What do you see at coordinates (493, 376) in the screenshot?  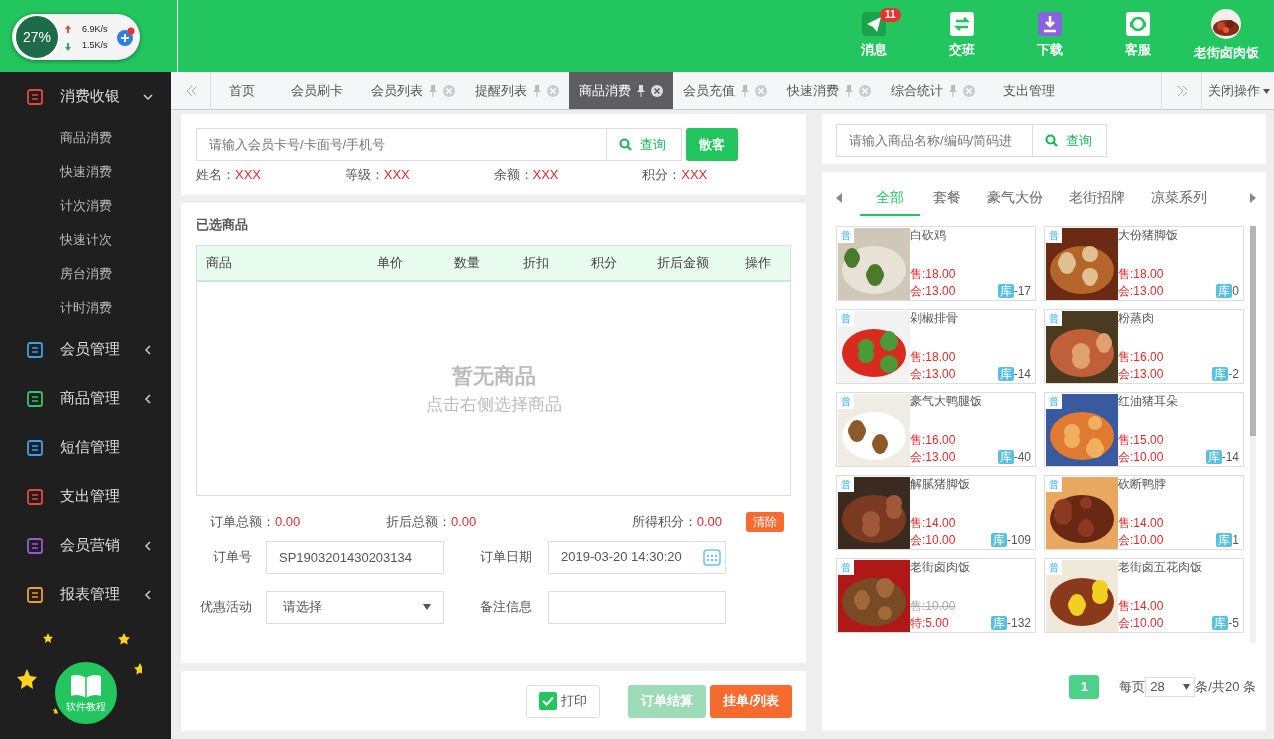 I see `empty-title: 暂无商品` at bounding box center [493, 376].